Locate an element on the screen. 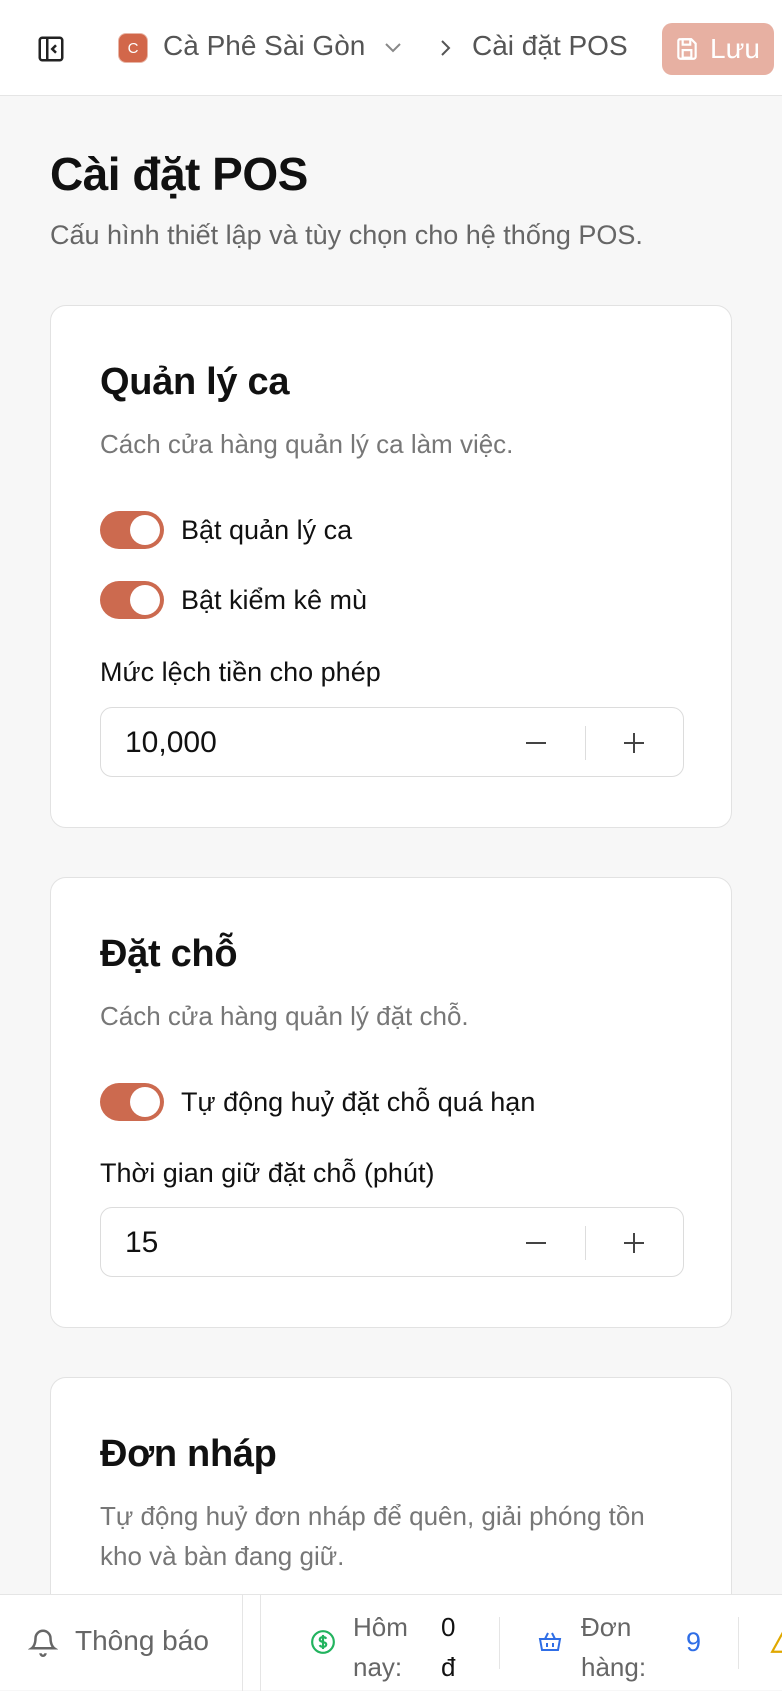 This screenshot has width=782, height=1691. field-label: Thời gian giữ đặt chỗ (phút) is located at coordinates (267, 1173).